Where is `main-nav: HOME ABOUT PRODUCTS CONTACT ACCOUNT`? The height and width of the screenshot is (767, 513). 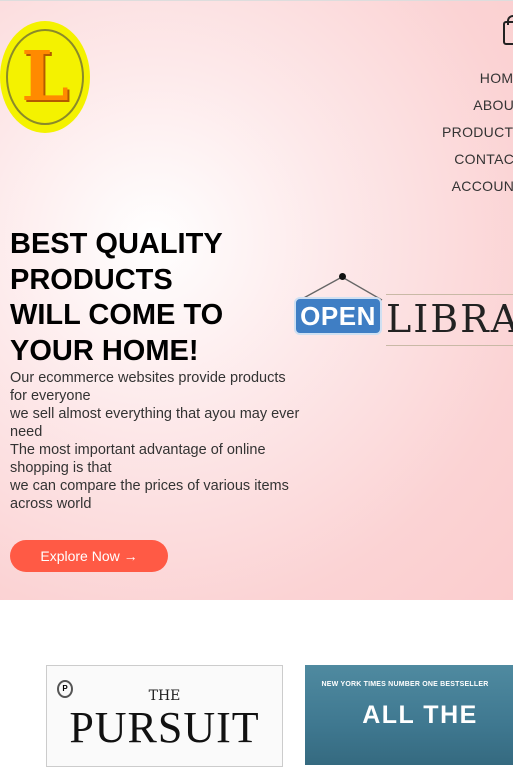
main-nav: HOME ABOUT PRODUCTS CONTACT ACCOUNT is located at coordinates (477, 132).